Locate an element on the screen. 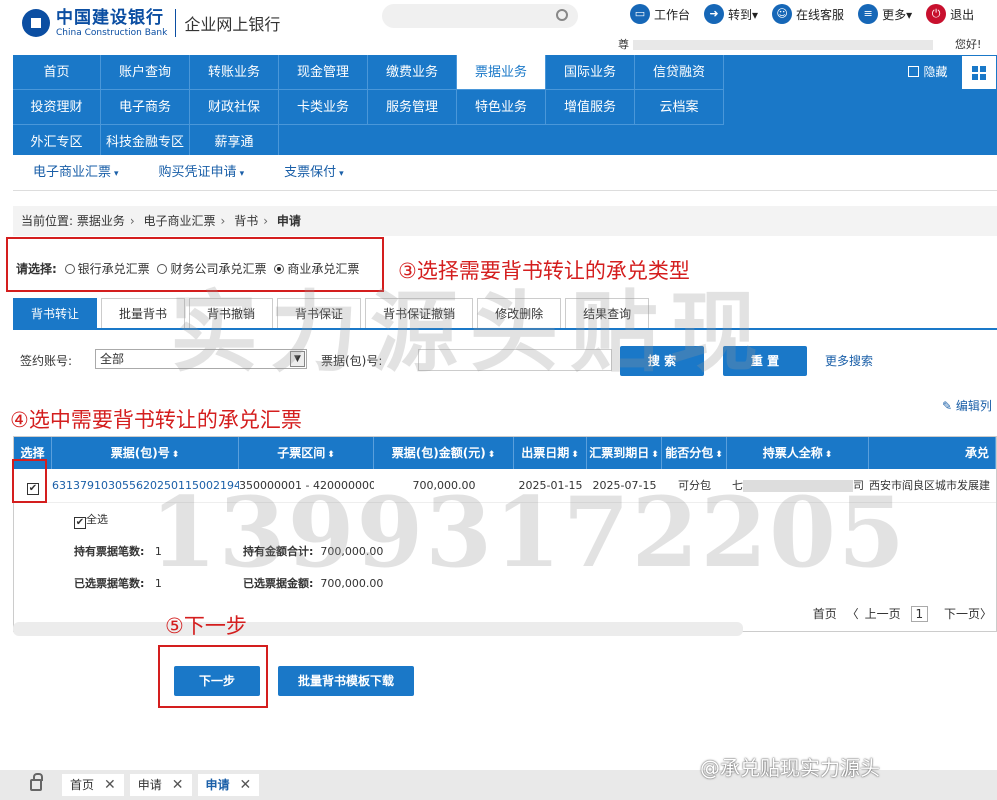 This screenshot has height=800, width=997. nav-item: 缴费业务 is located at coordinates (412, 72).